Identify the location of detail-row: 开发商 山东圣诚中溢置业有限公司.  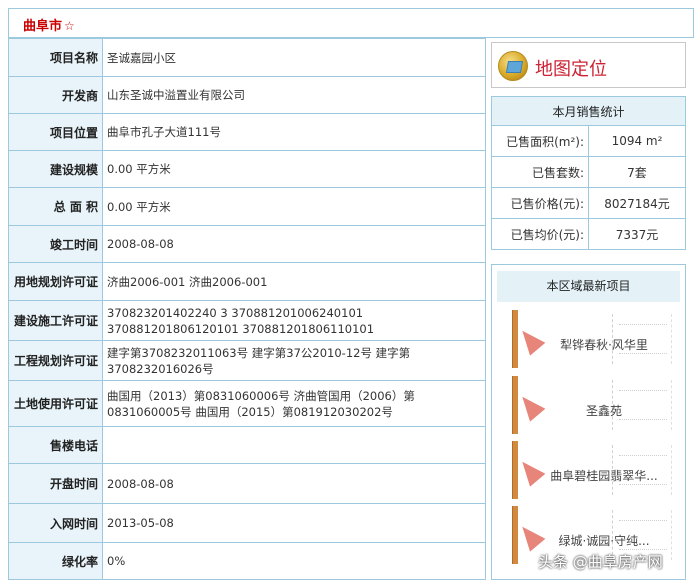
(247, 95).